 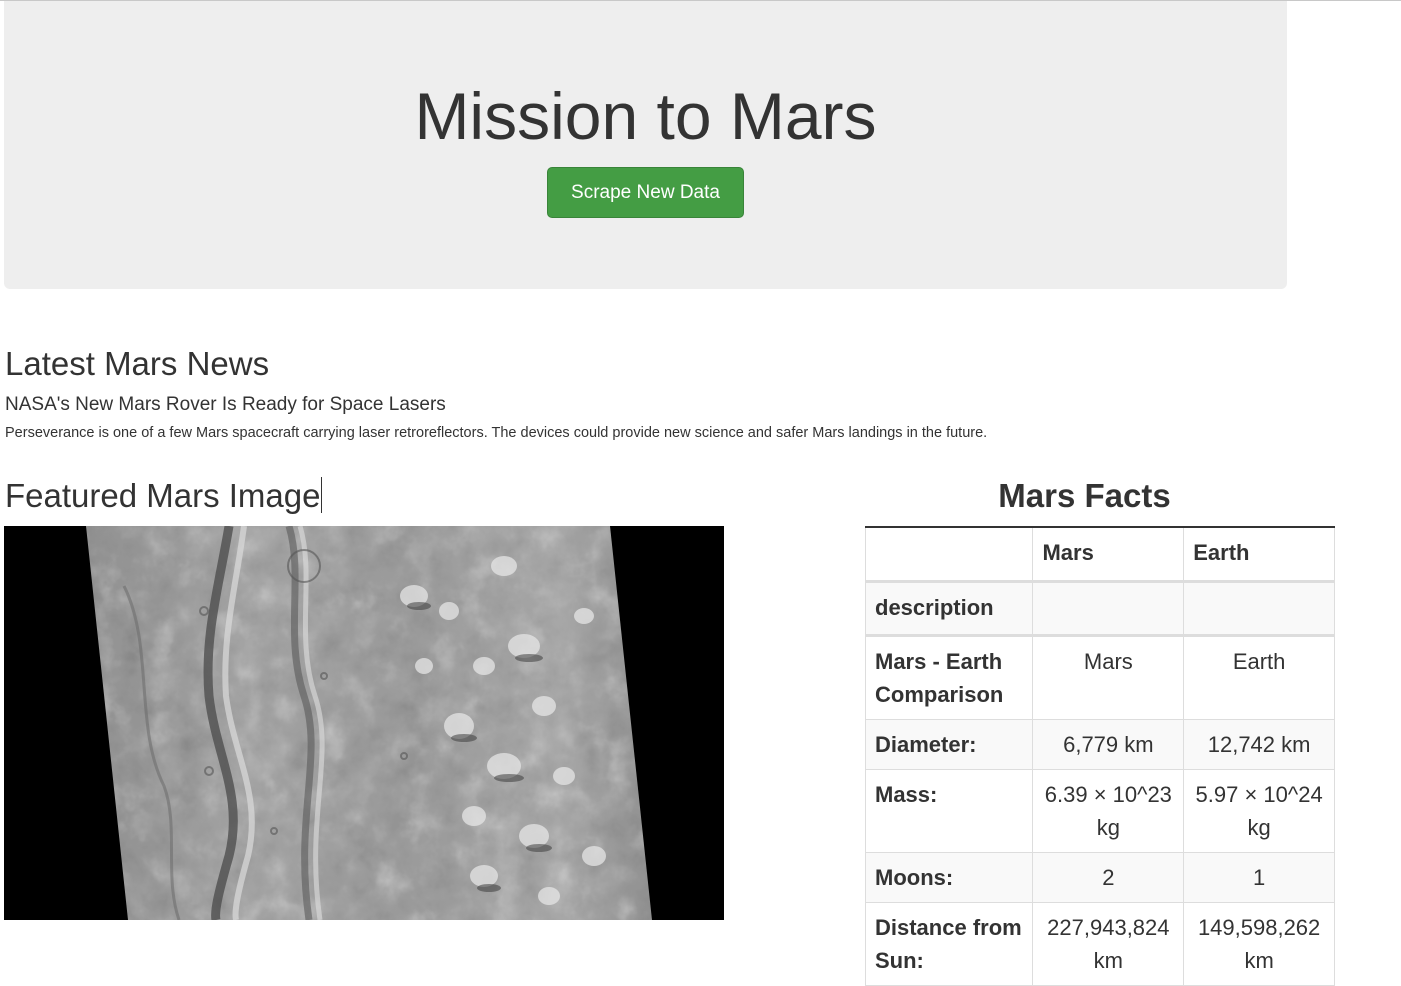 I want to click on mars-value, so click(x=1108, y=608).